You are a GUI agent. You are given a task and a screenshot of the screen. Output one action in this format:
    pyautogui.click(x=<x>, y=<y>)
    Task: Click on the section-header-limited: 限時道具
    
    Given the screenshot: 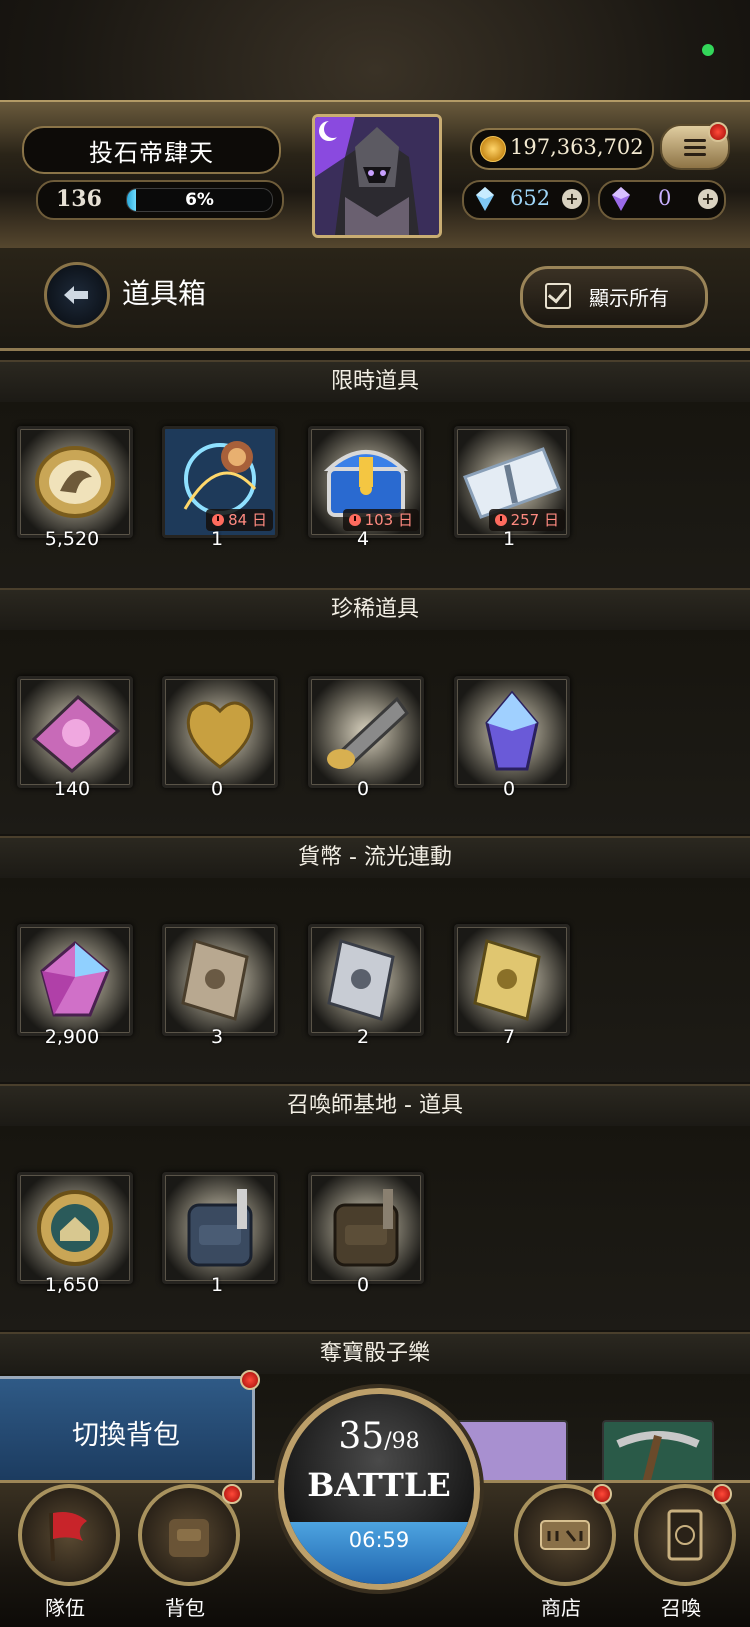 What is the action you would take?
    pyautogui.click(x=375, y=382)
    